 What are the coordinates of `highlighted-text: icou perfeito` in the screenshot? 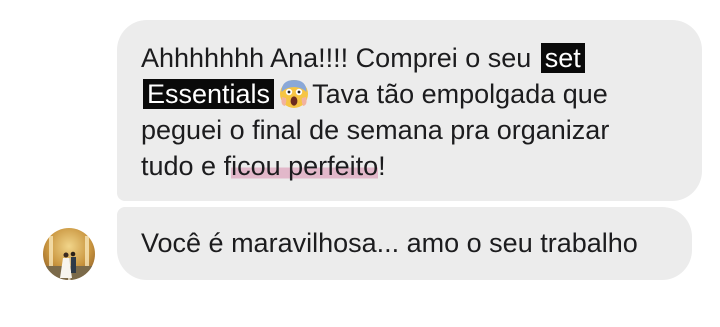 It's located at (305, 166).